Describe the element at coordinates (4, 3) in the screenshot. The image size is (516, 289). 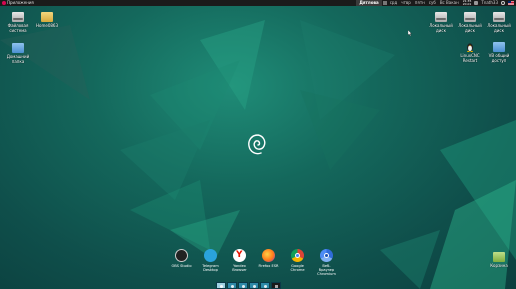
I see `debian-menu-icon` at that location.